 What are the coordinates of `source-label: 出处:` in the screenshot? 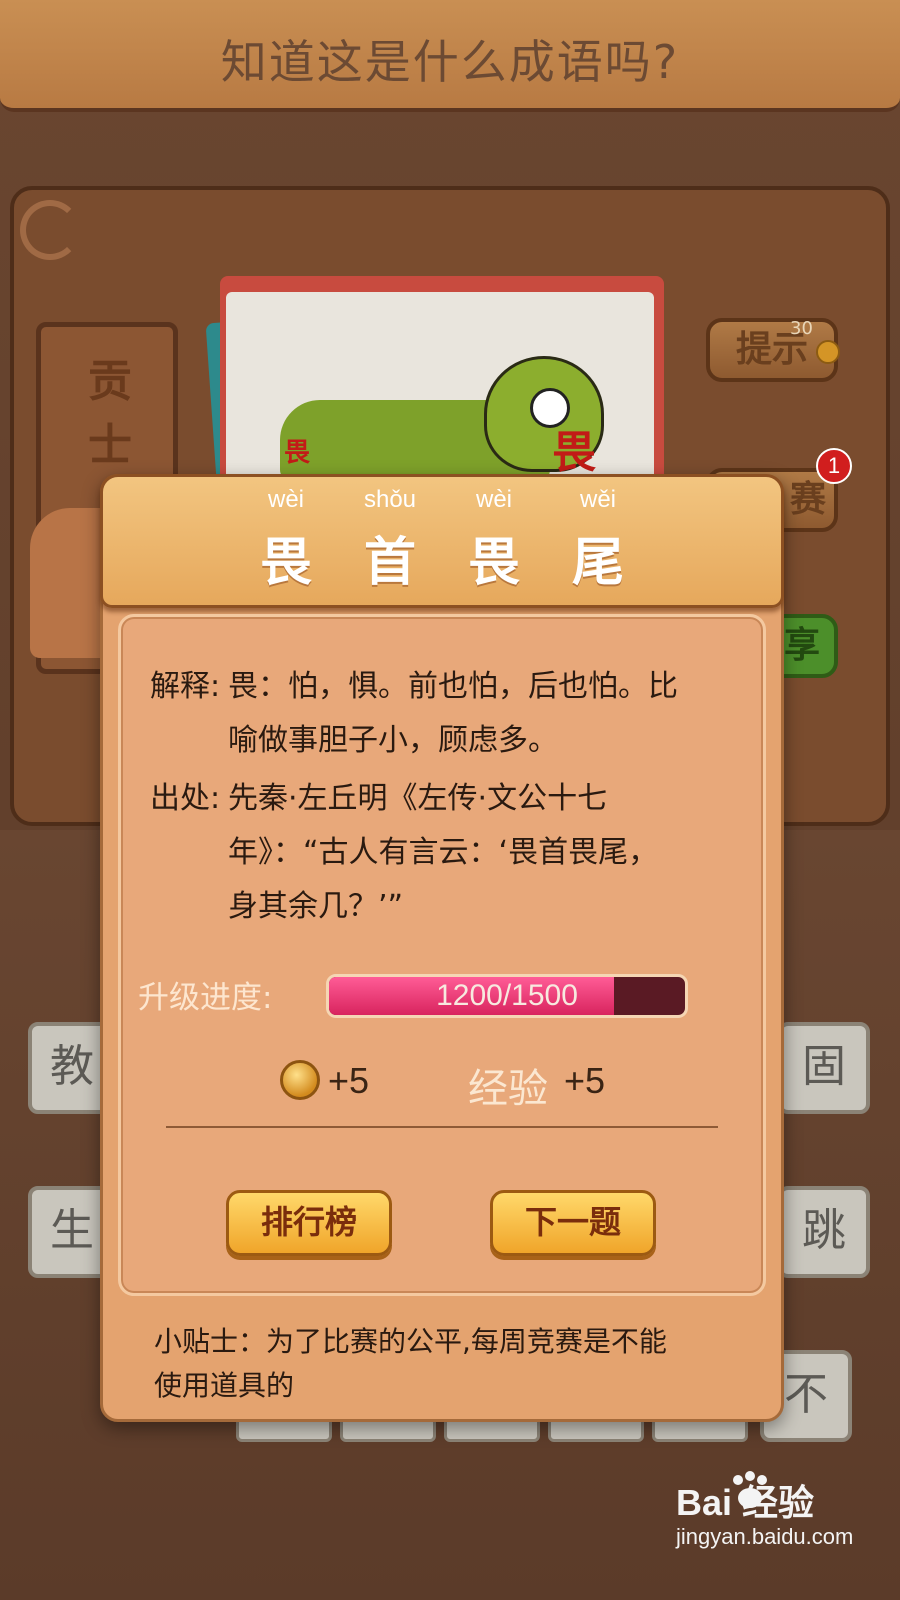 It's located at (185, 798).